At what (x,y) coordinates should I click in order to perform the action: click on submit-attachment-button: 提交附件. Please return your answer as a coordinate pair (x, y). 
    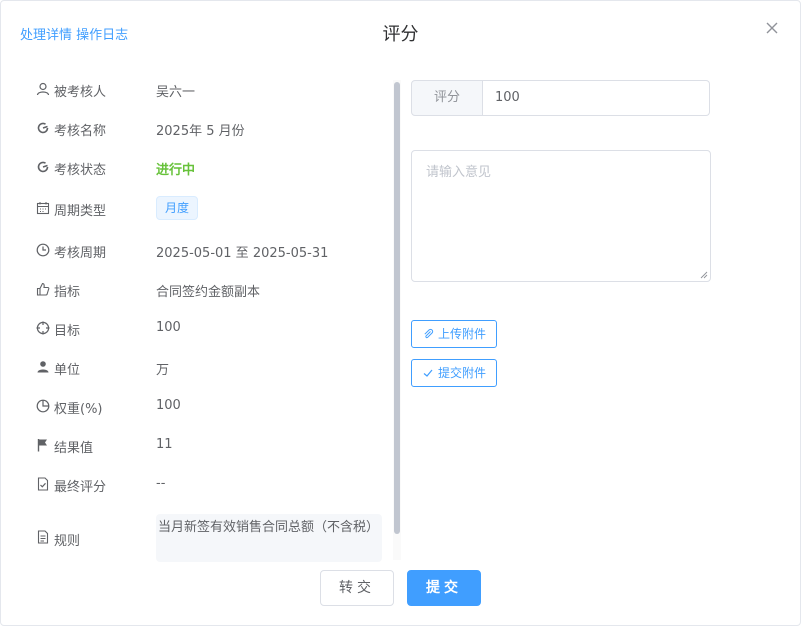
    Looking at the image, I should click on (454, 373).